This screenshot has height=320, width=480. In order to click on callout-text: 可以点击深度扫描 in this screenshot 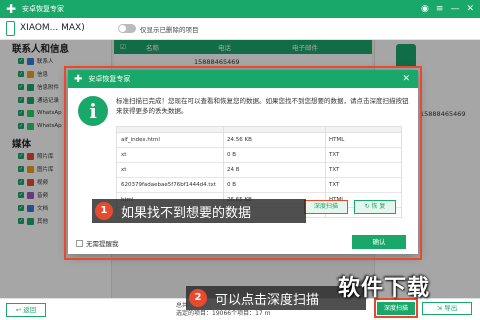, I will do `click(267, 300)`.